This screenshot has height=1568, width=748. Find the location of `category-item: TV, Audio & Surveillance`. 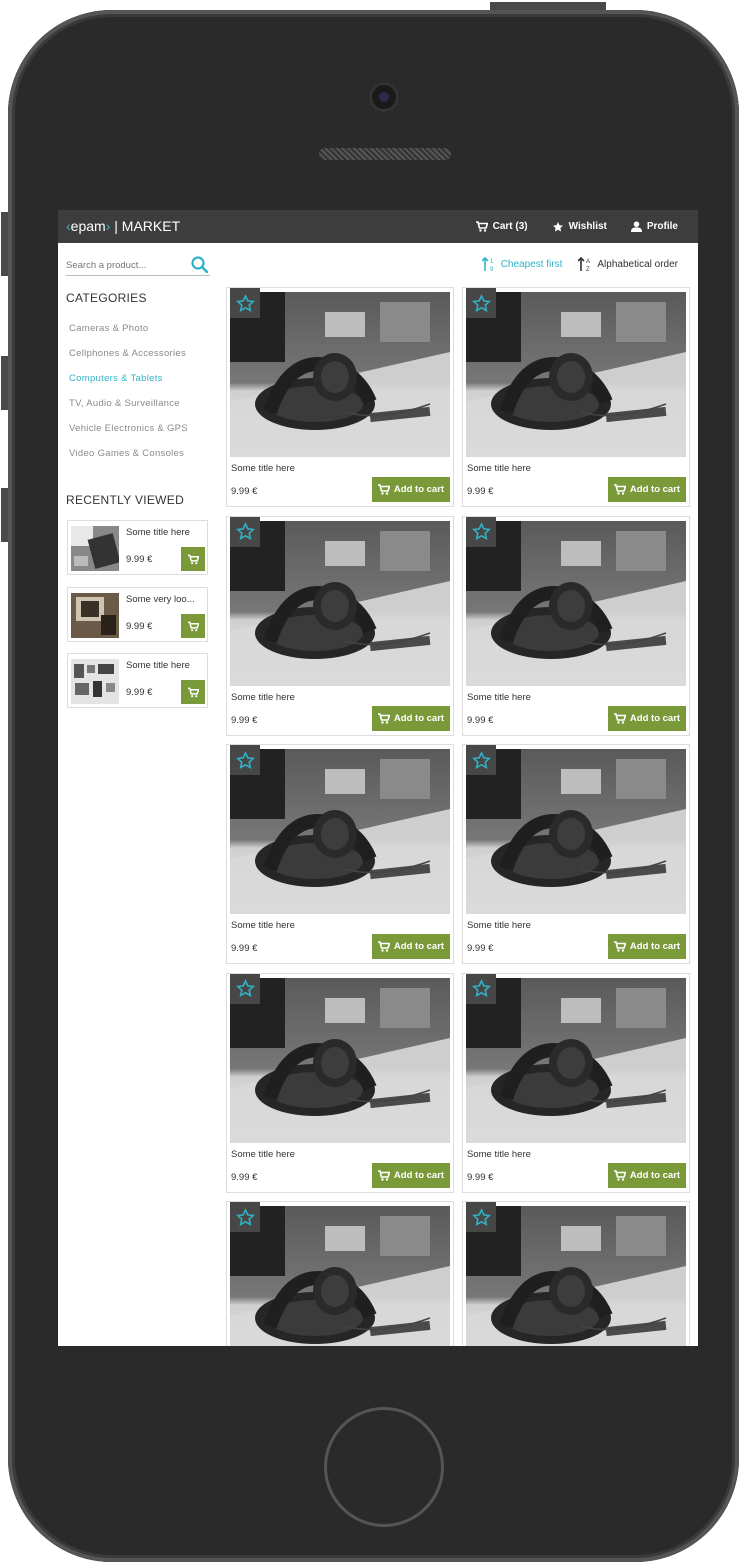

category-item: TV, Audio & Surveillance is located at coordinates (128, 410).